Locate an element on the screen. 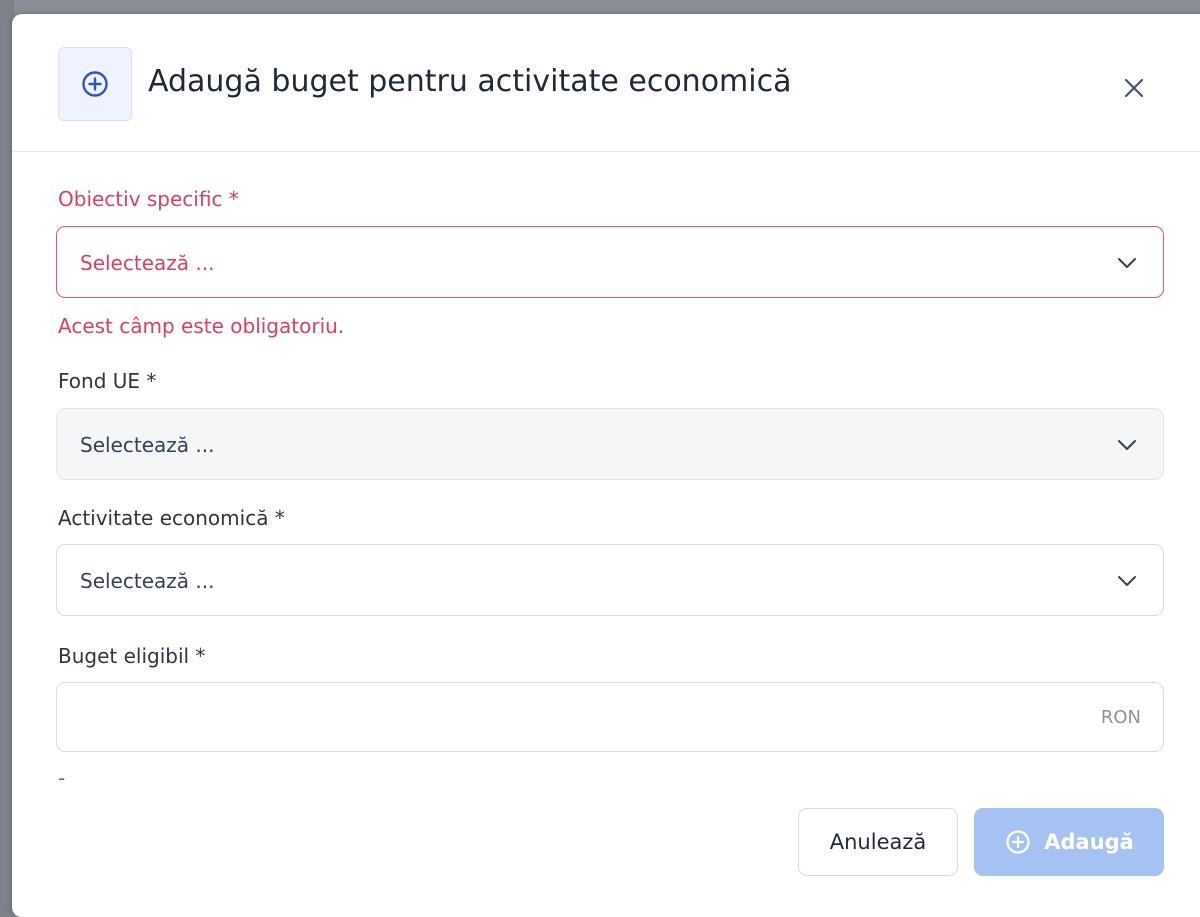 The width and height of the screenshot is (1200, 917). dialog-header: Adaugă buget pentru activitate economică is located at coordinates (606, 83).